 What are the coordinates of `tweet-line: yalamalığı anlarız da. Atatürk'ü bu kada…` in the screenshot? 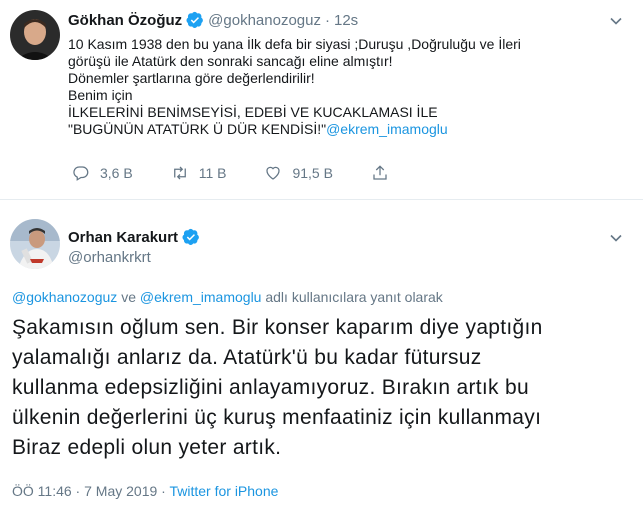 It's located at (247, 357).